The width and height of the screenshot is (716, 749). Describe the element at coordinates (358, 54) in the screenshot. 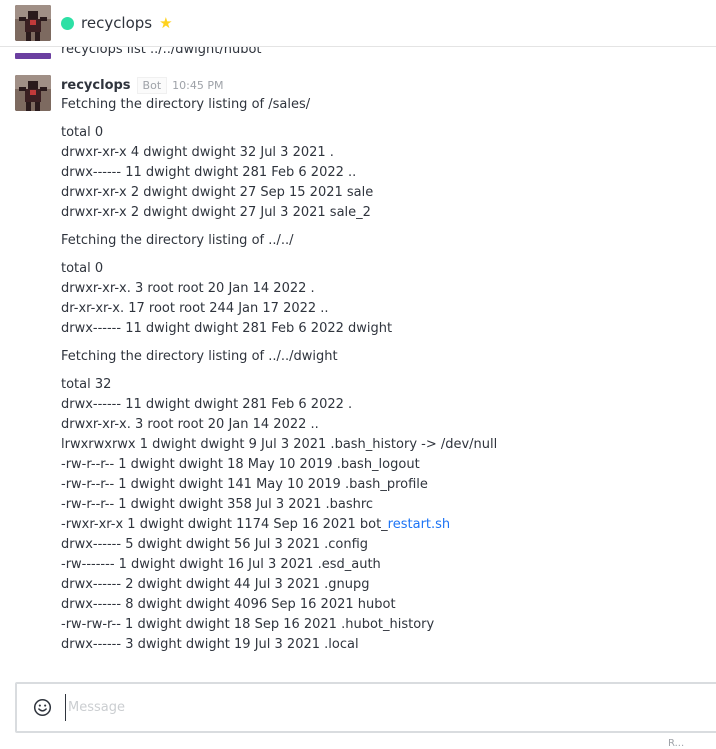

I see `previous-message: recyclops list ../../dwight/hubot` at that location.